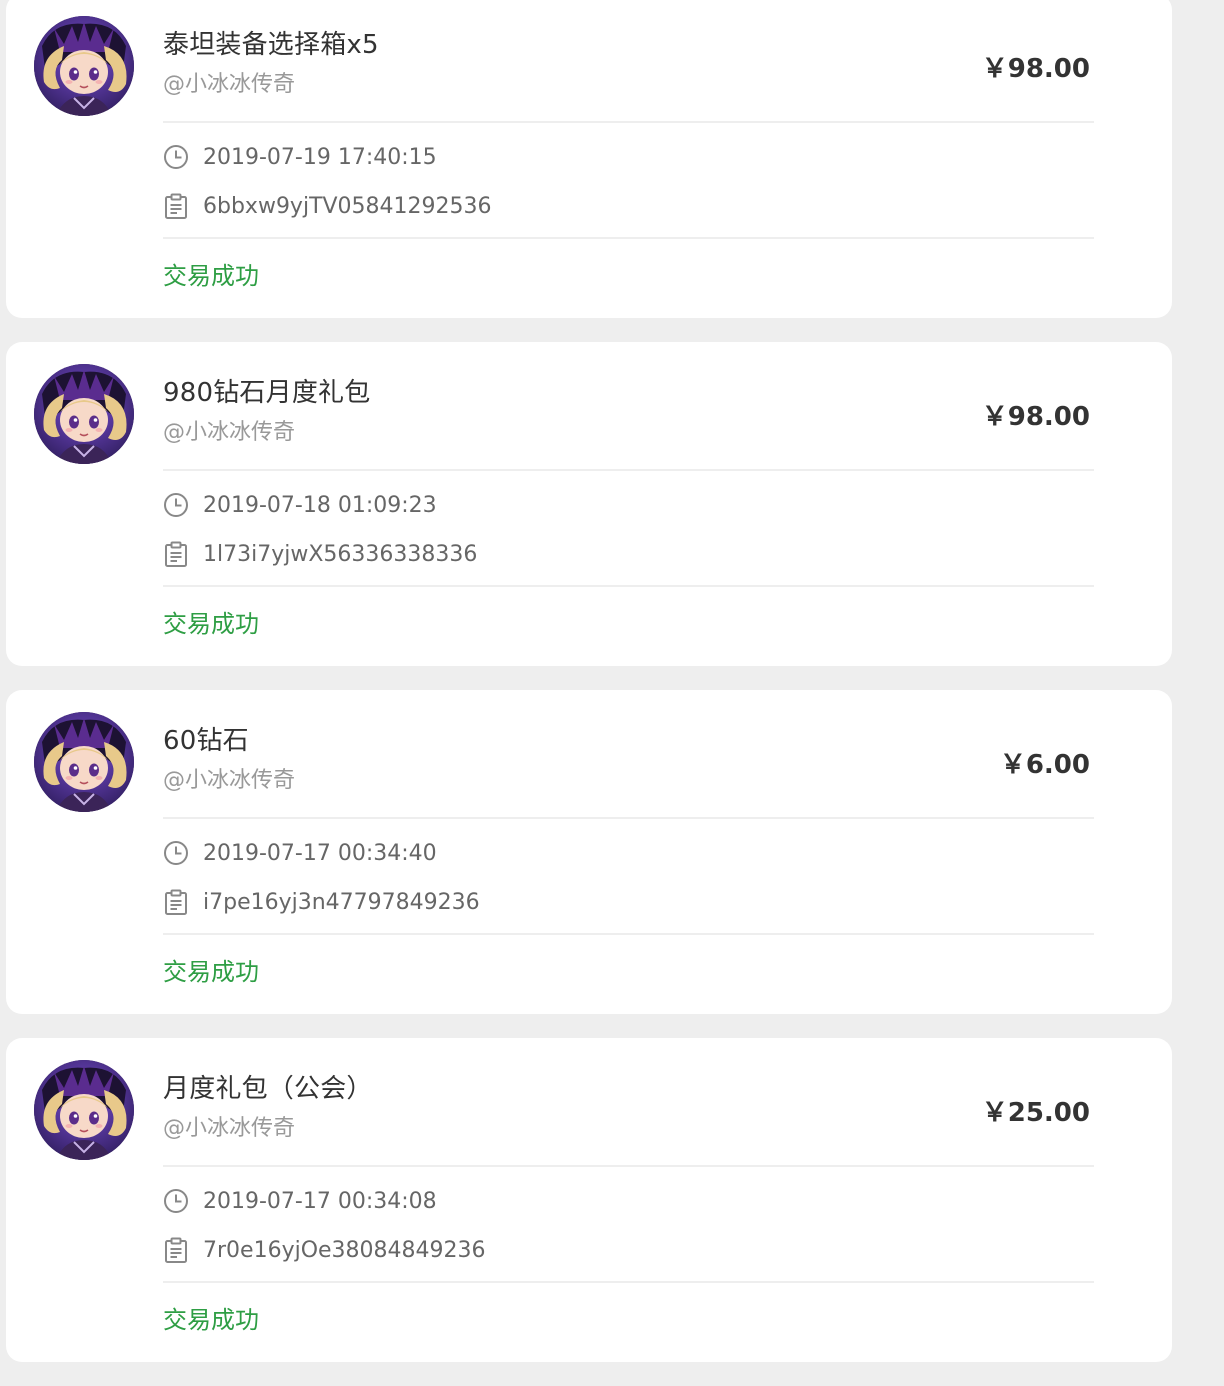  I want to click on order-id-row: 1l73i7yjwX56336338336, so click(320, 554).